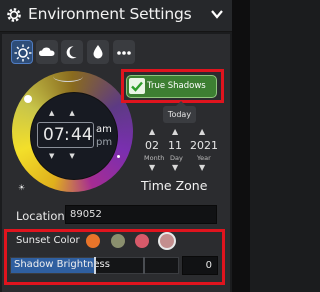 The image size is (320, 292). I want to click on chevron-down-icon, so click(217, 14).